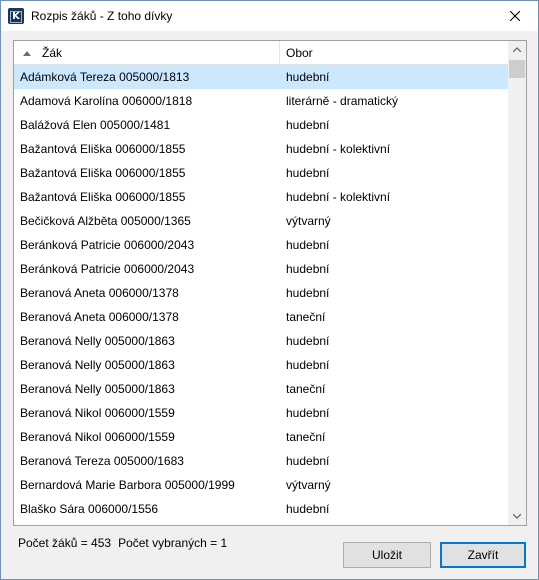 The height and width of the screenshot is (580, 539). What do you see at coordinates (27, 53) in the screenshot?
I see `sort-ascending-icon` at bounding box center [27, 53].